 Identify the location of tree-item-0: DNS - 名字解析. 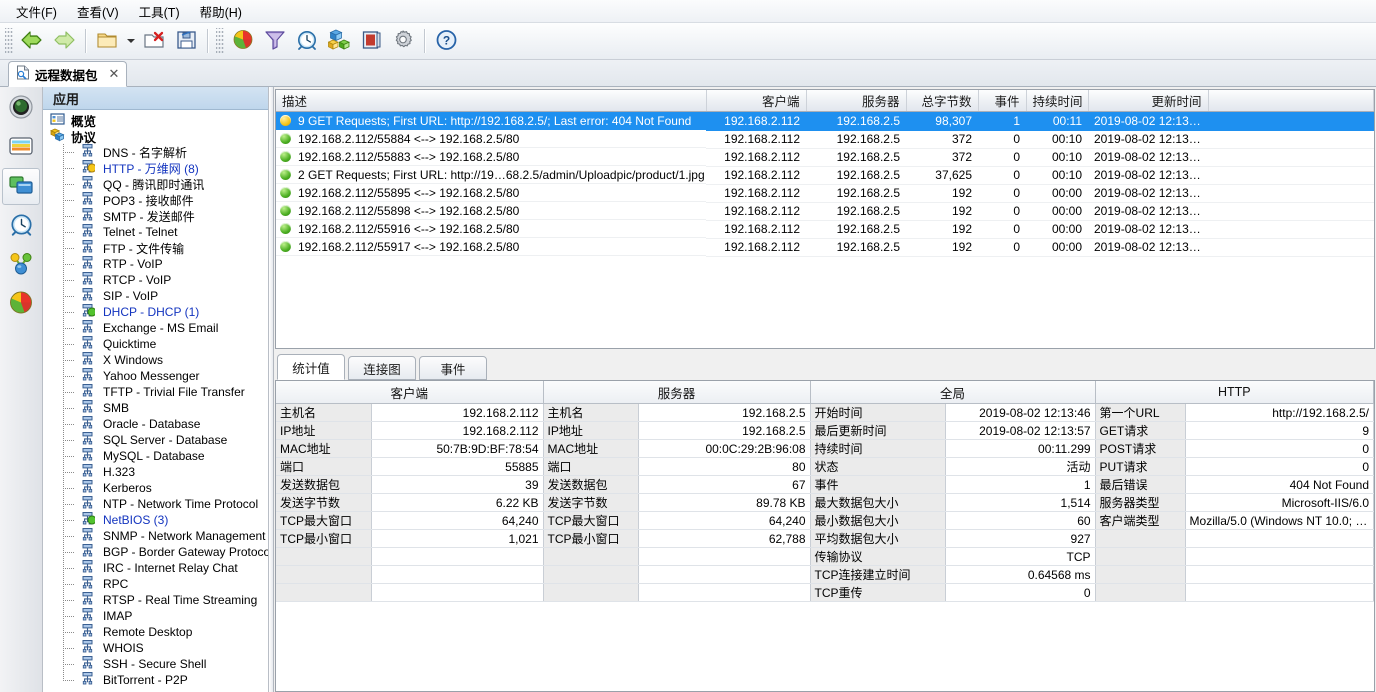
(155, 152).